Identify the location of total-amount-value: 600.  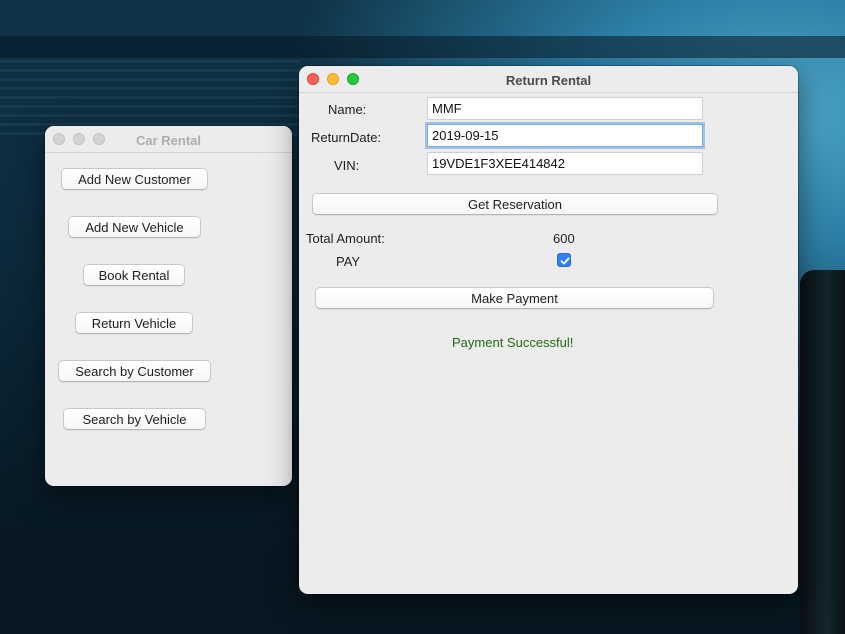
(564, 238).